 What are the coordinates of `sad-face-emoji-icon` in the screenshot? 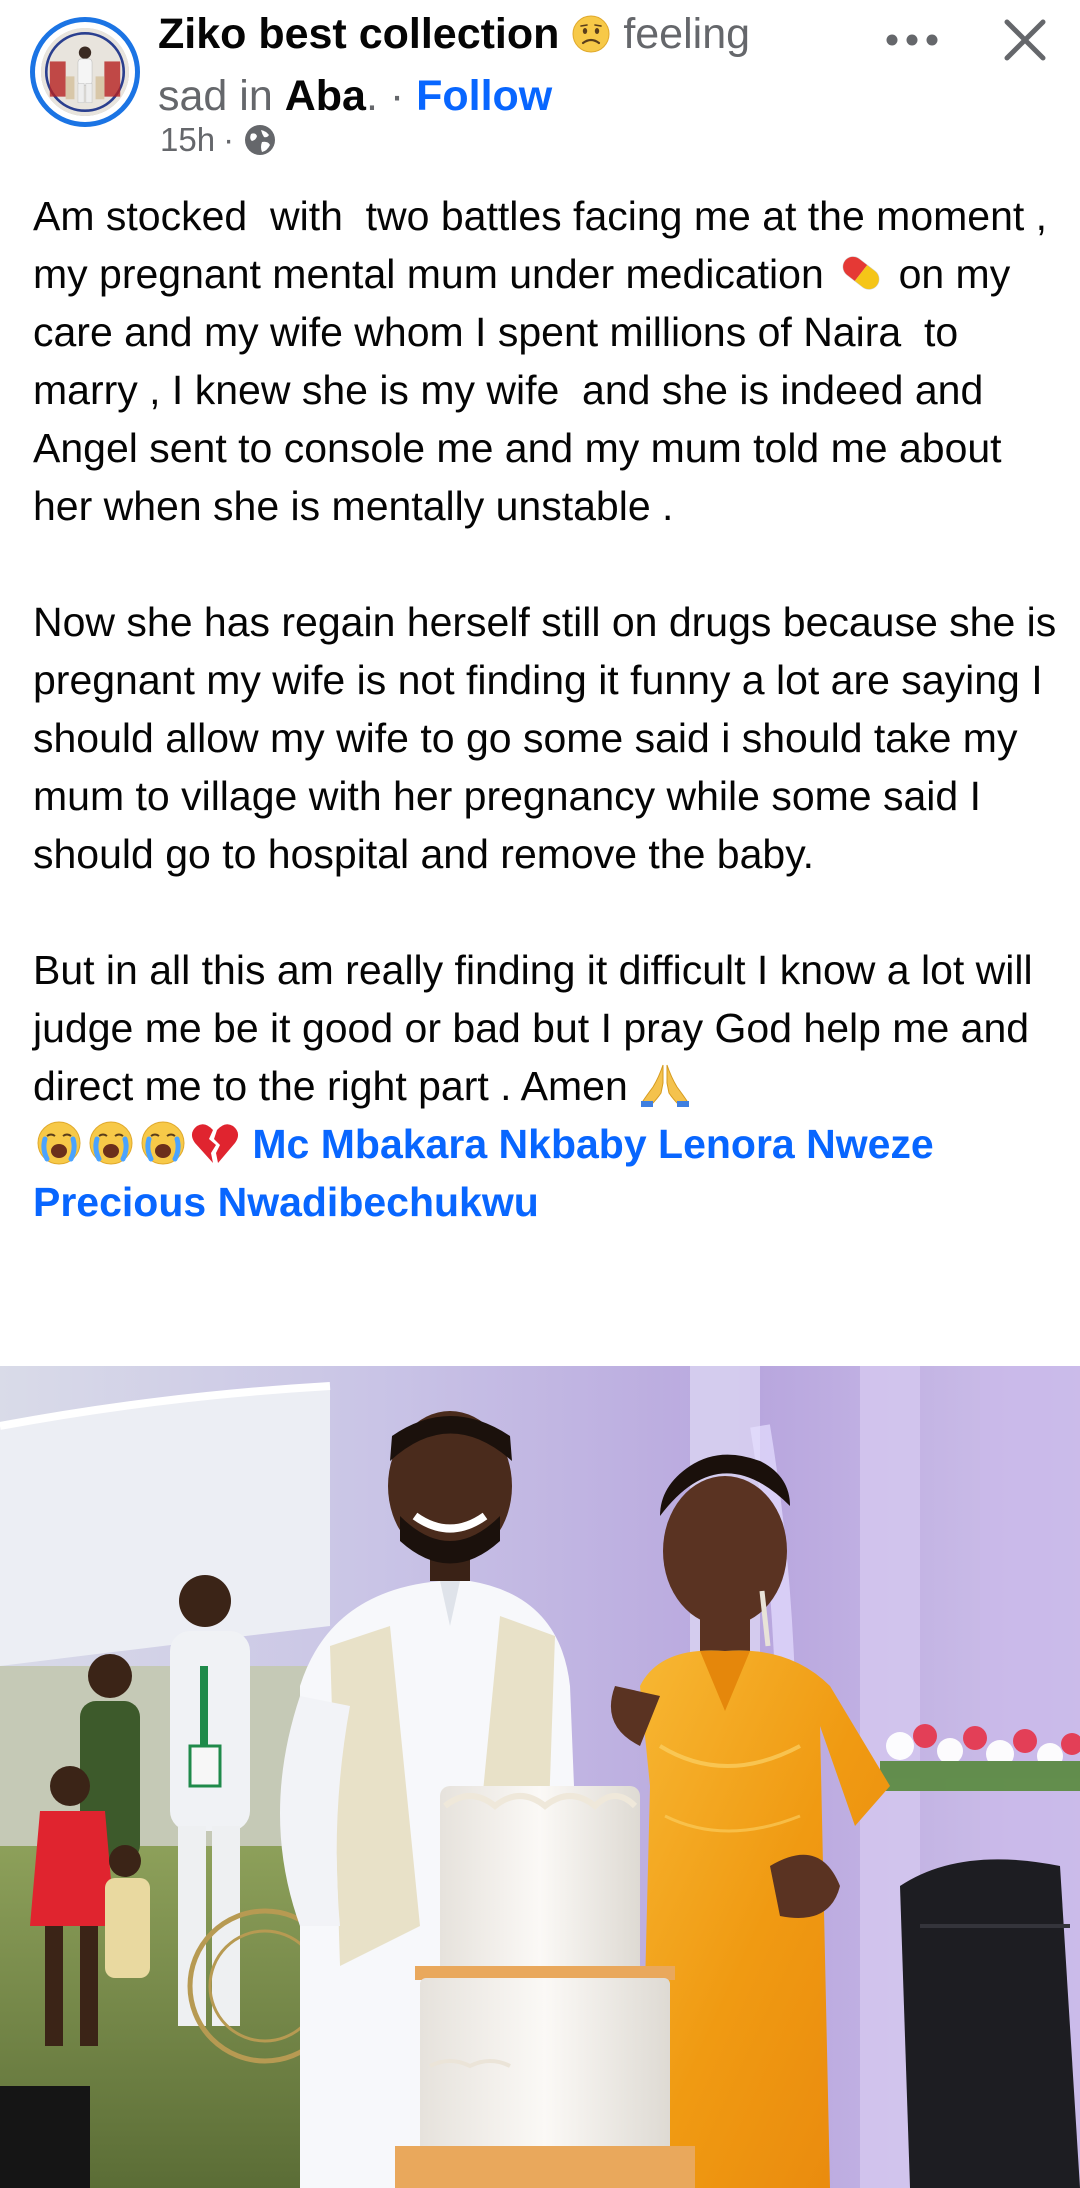 It's located at (591, 40).